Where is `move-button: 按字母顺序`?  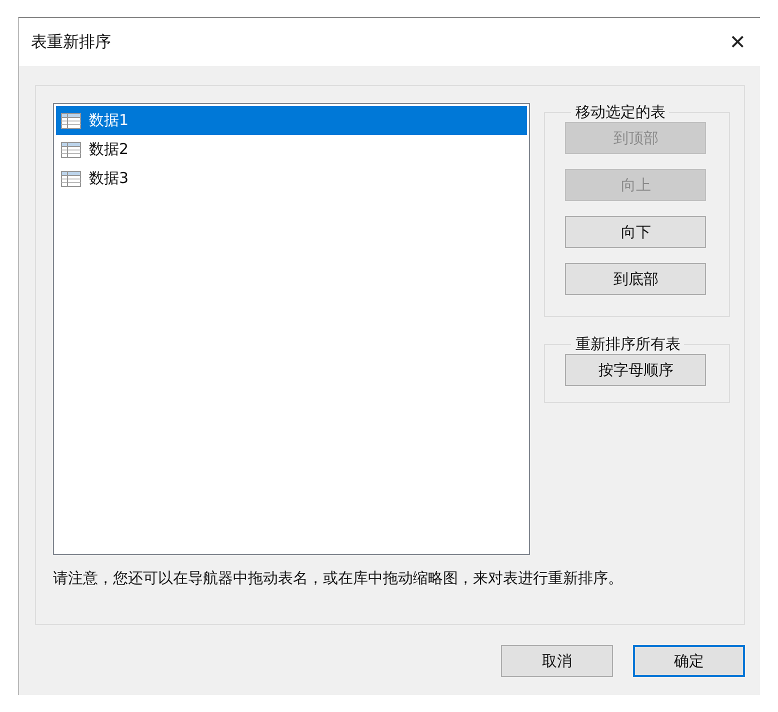
move-button: 按字母顺序 is located at coordinates (635, 370).